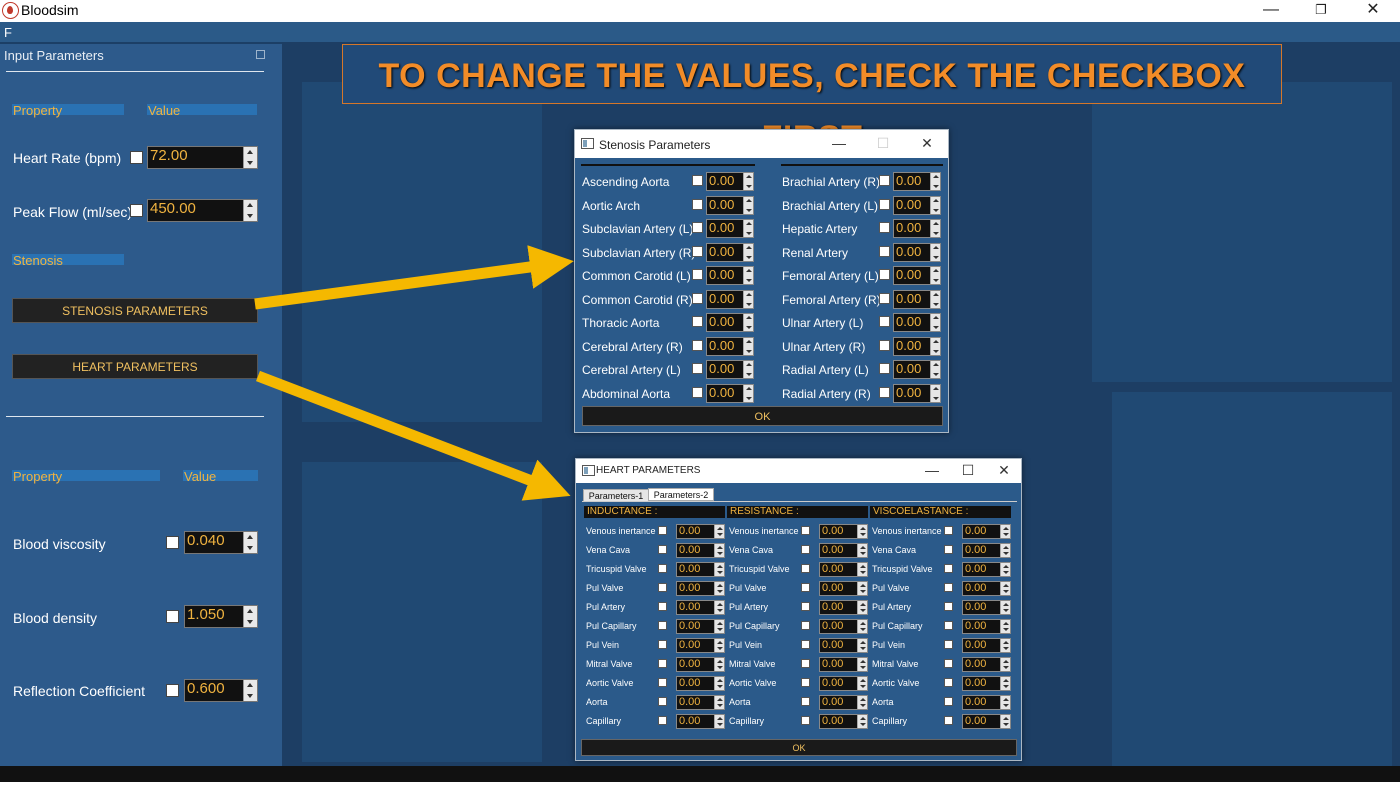 This screenshot has height=788, width=1400. Describe the element at coordinates (136, 157) in the screenshot. I see `heart-rate-checkbox` at that location.